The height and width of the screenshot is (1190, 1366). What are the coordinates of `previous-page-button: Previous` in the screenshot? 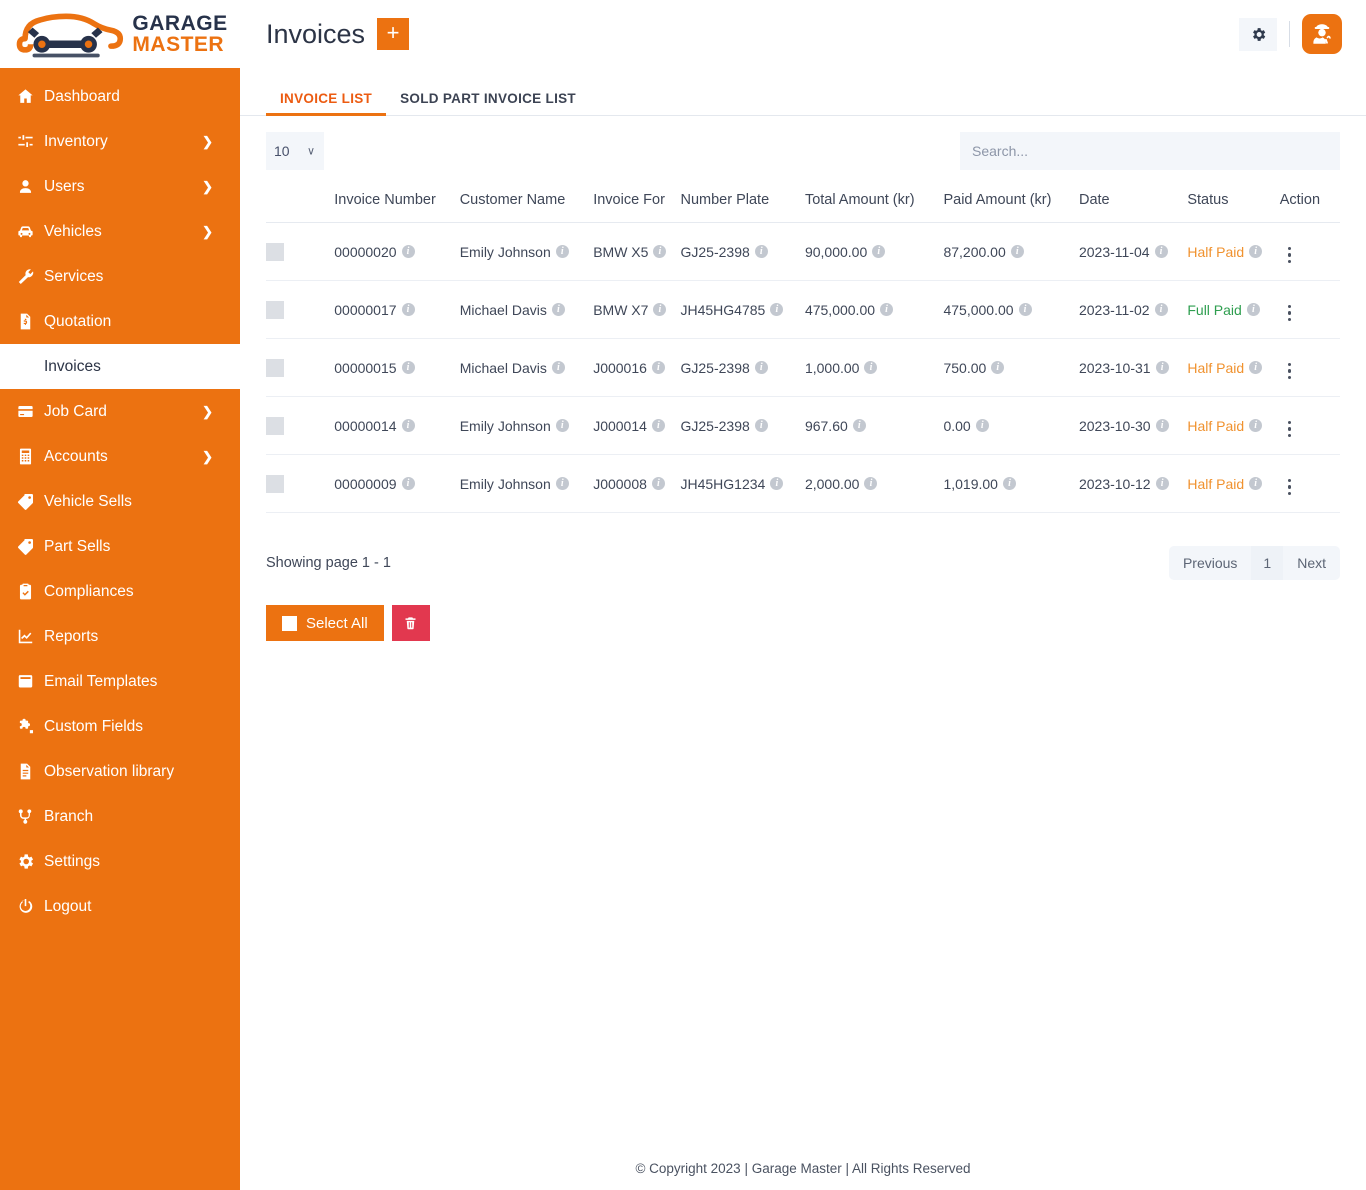 It's located at (1210, 563).